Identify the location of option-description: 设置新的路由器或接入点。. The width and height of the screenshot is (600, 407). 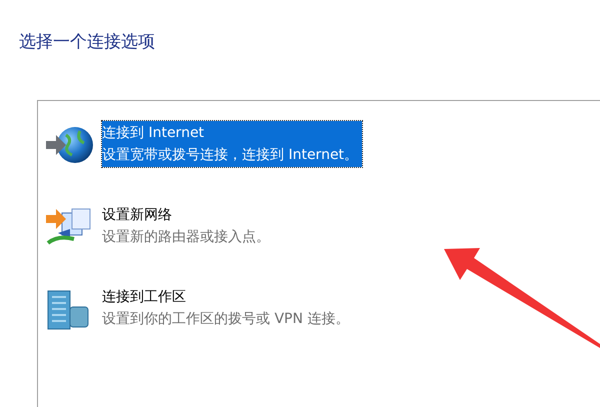
(186, 237).